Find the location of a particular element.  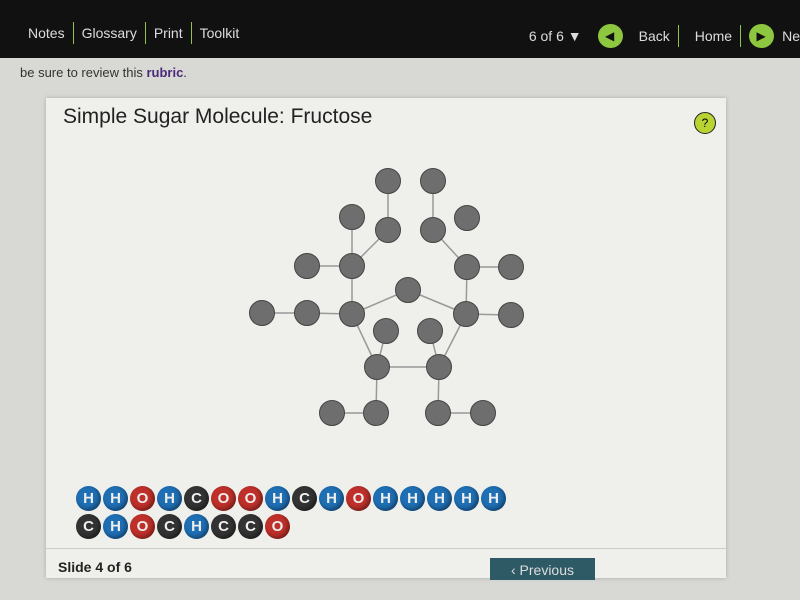

glossary-link: Glossary is located at coordinates (110, 33).